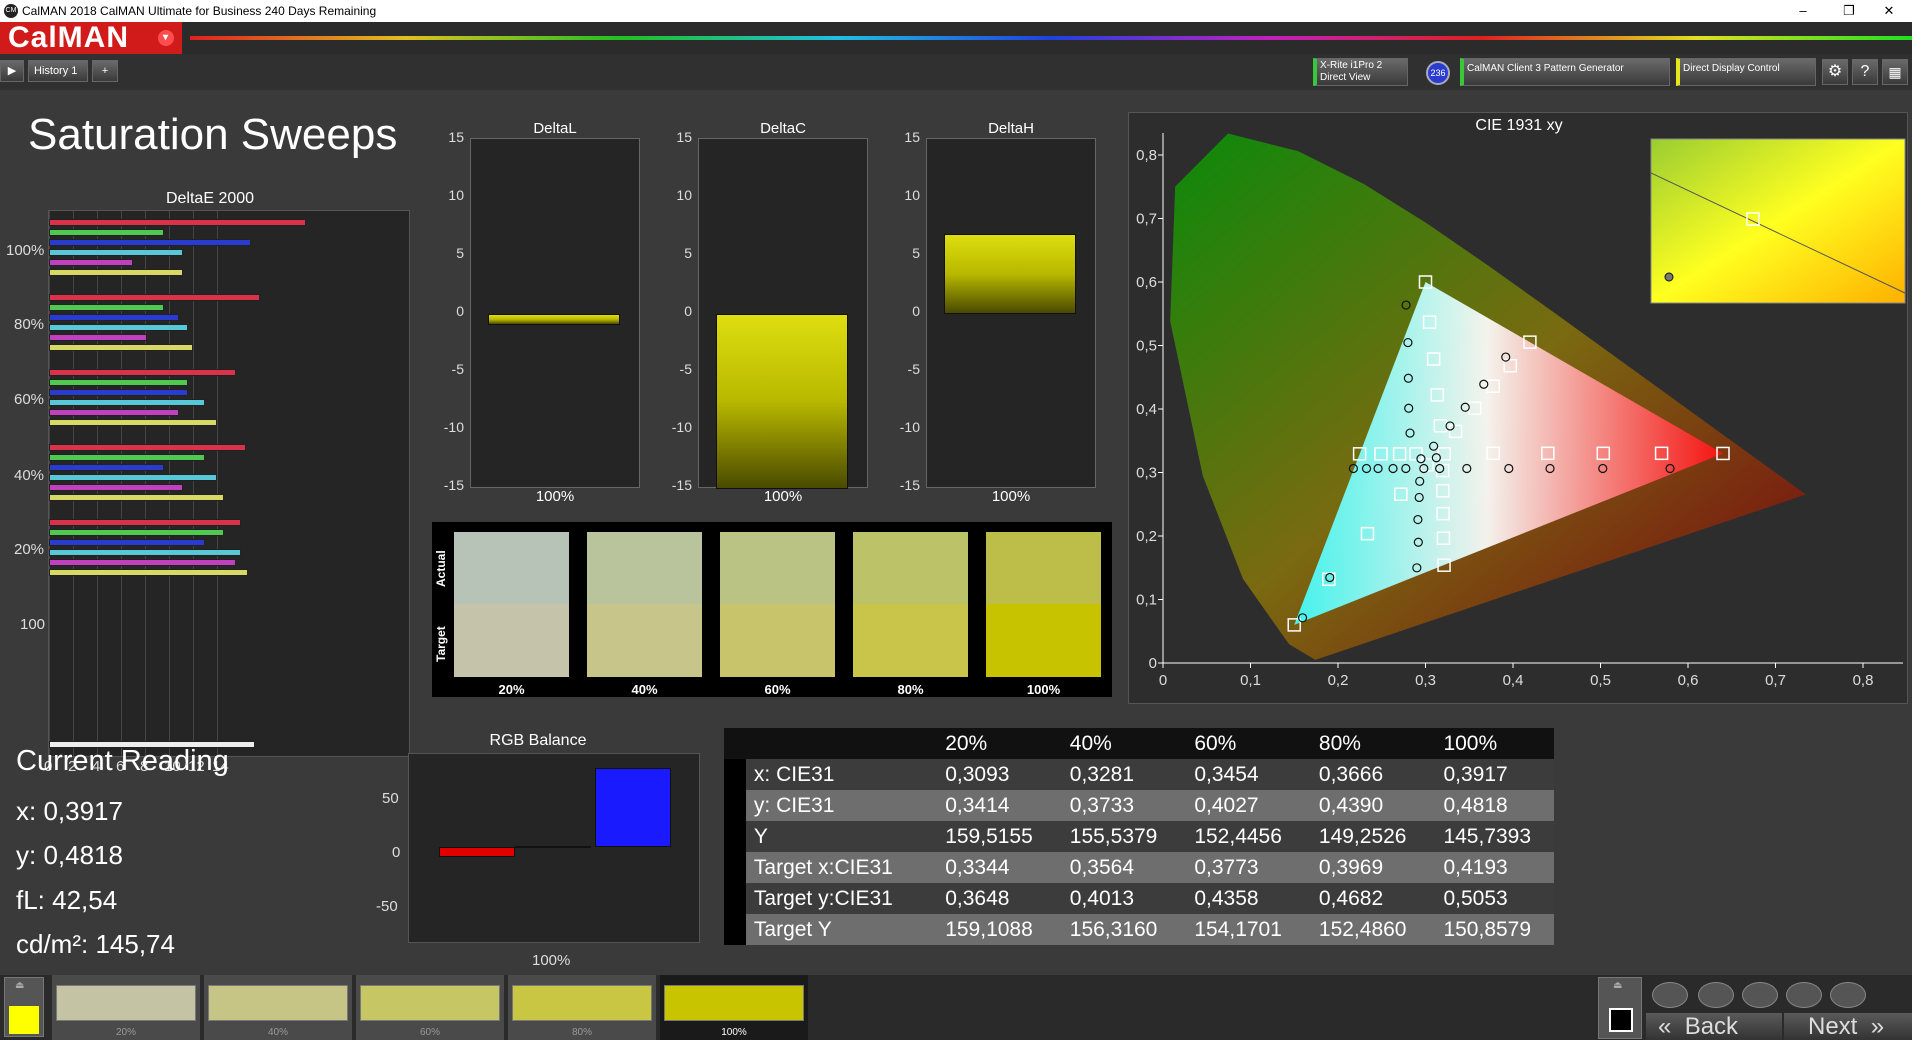 The image size is (1912, 1040). I want to click on cie-xtick: 0,6, so click(1688, 680).